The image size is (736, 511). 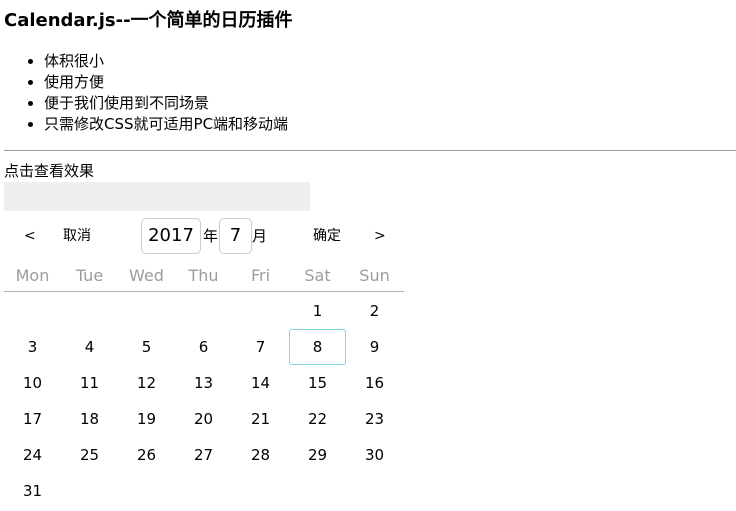 What do you see at coordinates (89, 275) in the screenshot?
I see `weekday-tue: Tue` at bounding box center [89, 275].